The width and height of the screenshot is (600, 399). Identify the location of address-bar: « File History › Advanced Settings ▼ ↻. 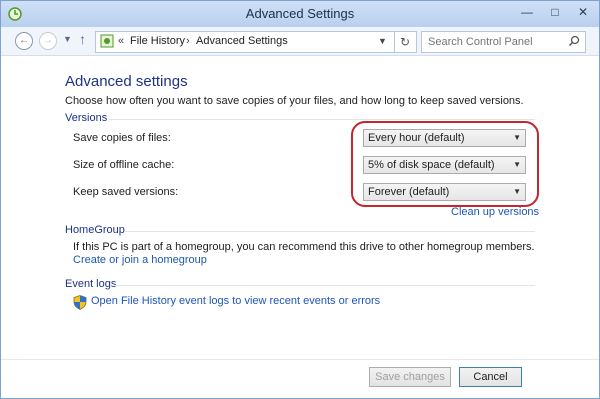
(256, 42).